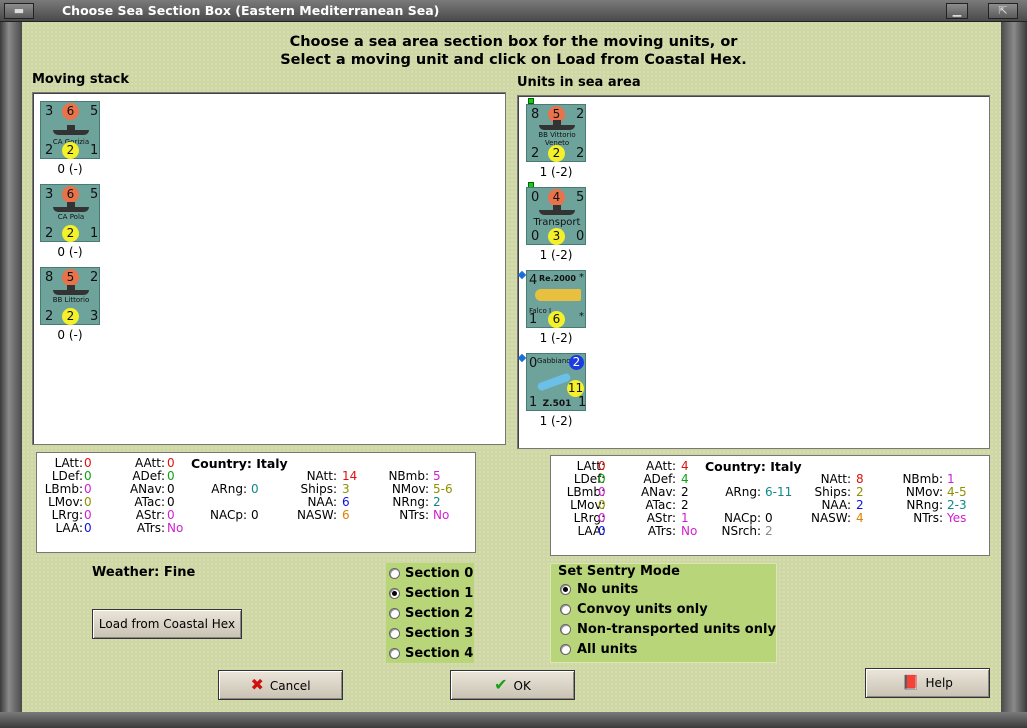 The image size is (1027, 728). What do you see at coordinates (835, 479) in the screenshot?
I see `stat-label: NAtt:` at bounding box center [835, 479].